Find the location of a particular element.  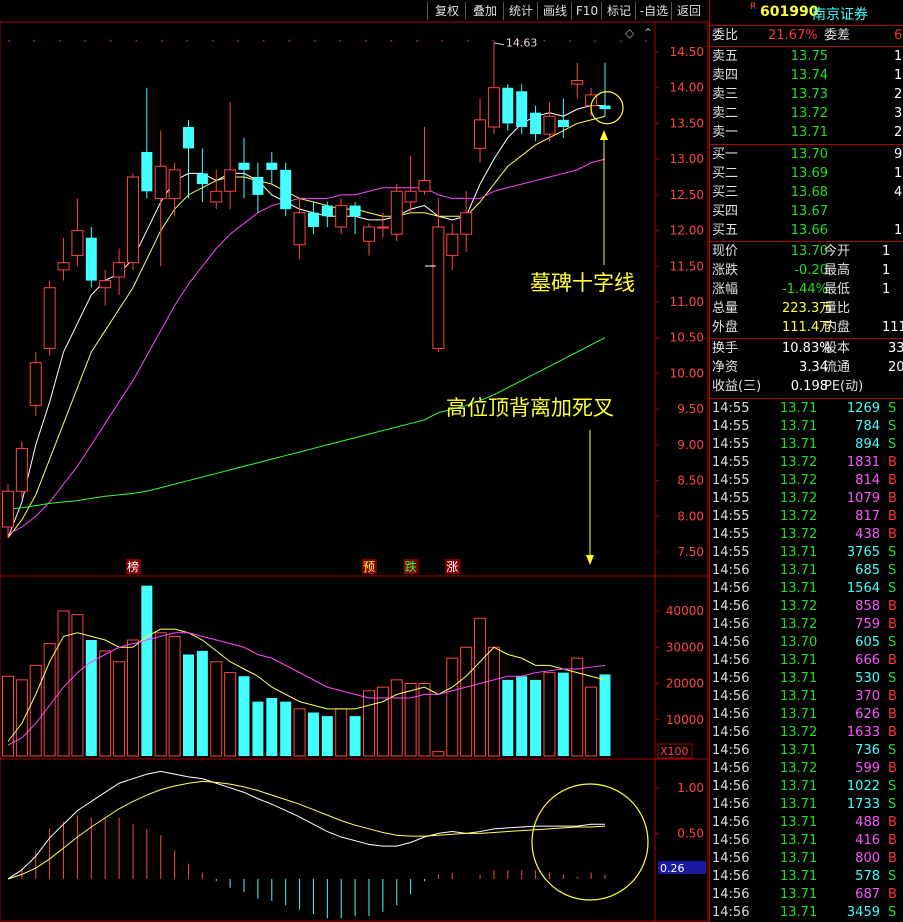

tick-row: 14:55 13.71 784 S is located at coordinates (806, 427).